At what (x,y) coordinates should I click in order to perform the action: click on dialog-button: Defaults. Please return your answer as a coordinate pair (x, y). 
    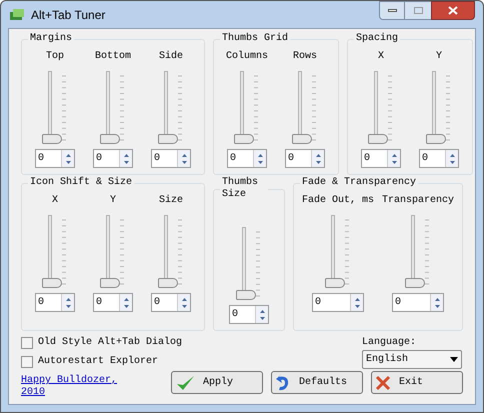
    Looking at the image, I should click on (317, 382).